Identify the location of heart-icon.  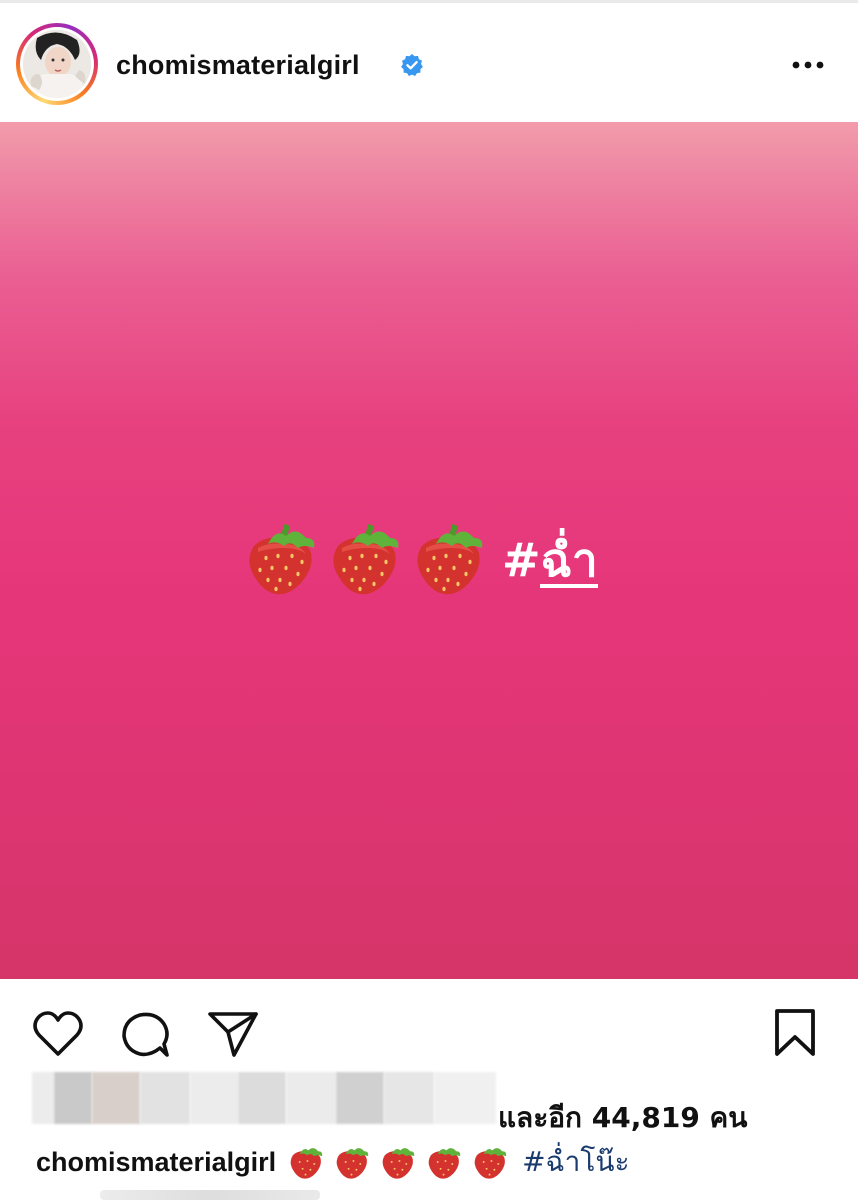
(58, 1034).